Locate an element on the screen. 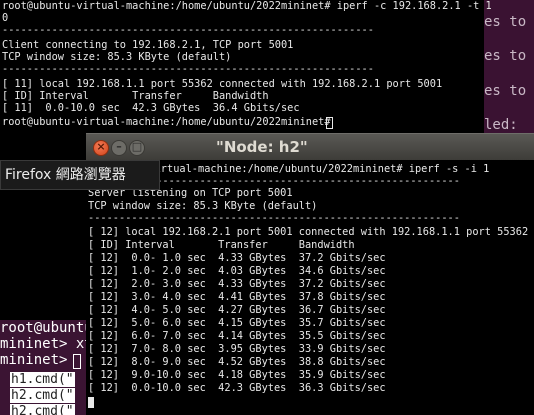 The image size is (534, 415). close-icon: × is located at coordinates (101, 146).